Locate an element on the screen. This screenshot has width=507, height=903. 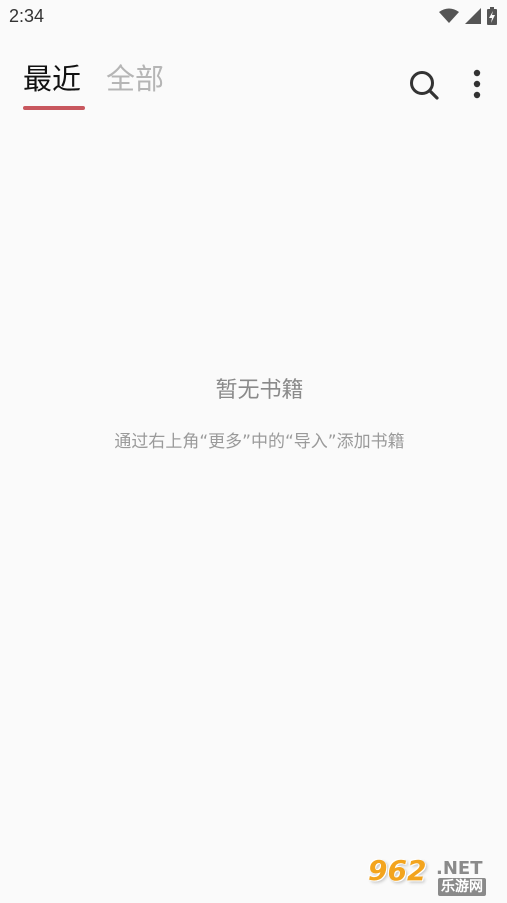
tab-recent: 最近 is located at coordinates (52, 79).